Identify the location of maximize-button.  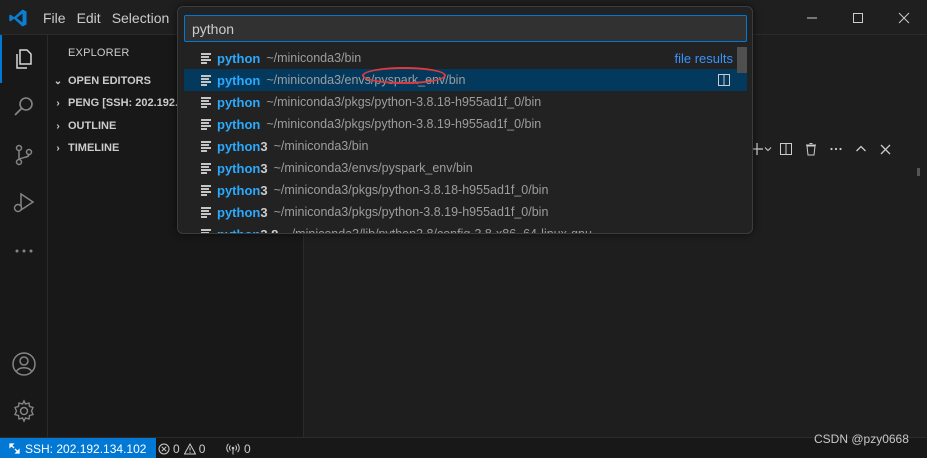
(858, 17).